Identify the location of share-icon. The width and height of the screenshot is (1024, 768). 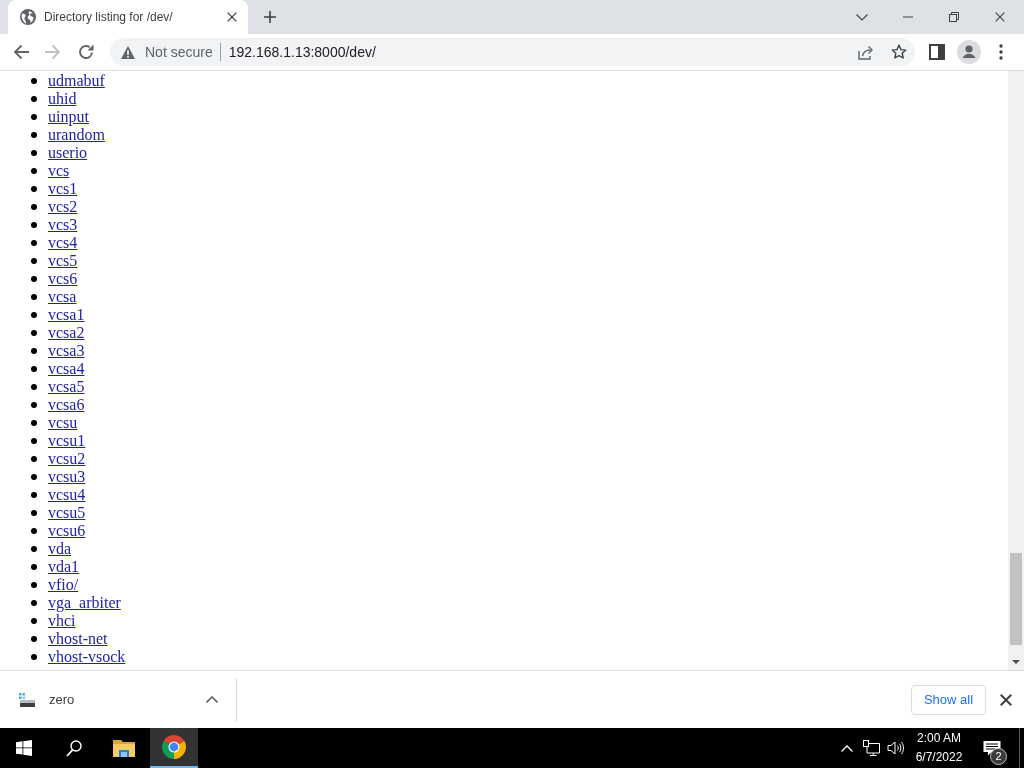
(866, 52).